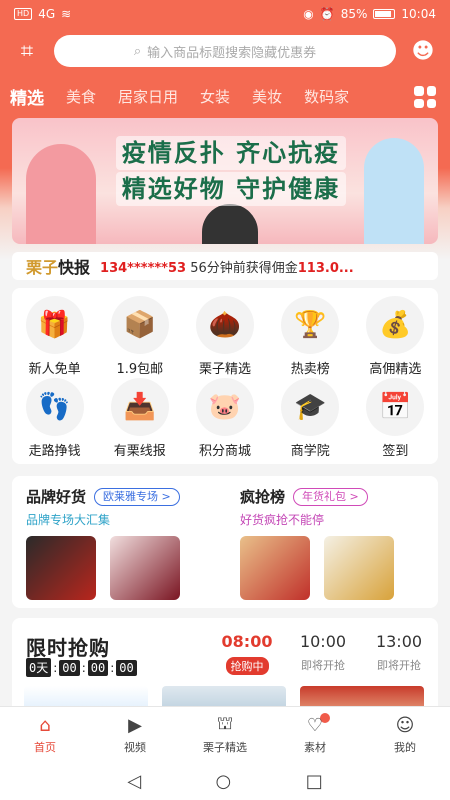  What do you see at coordinates (39, 667) in the screenshot?
I see `countdown-days: 0天` at bounding box center [39, 667].